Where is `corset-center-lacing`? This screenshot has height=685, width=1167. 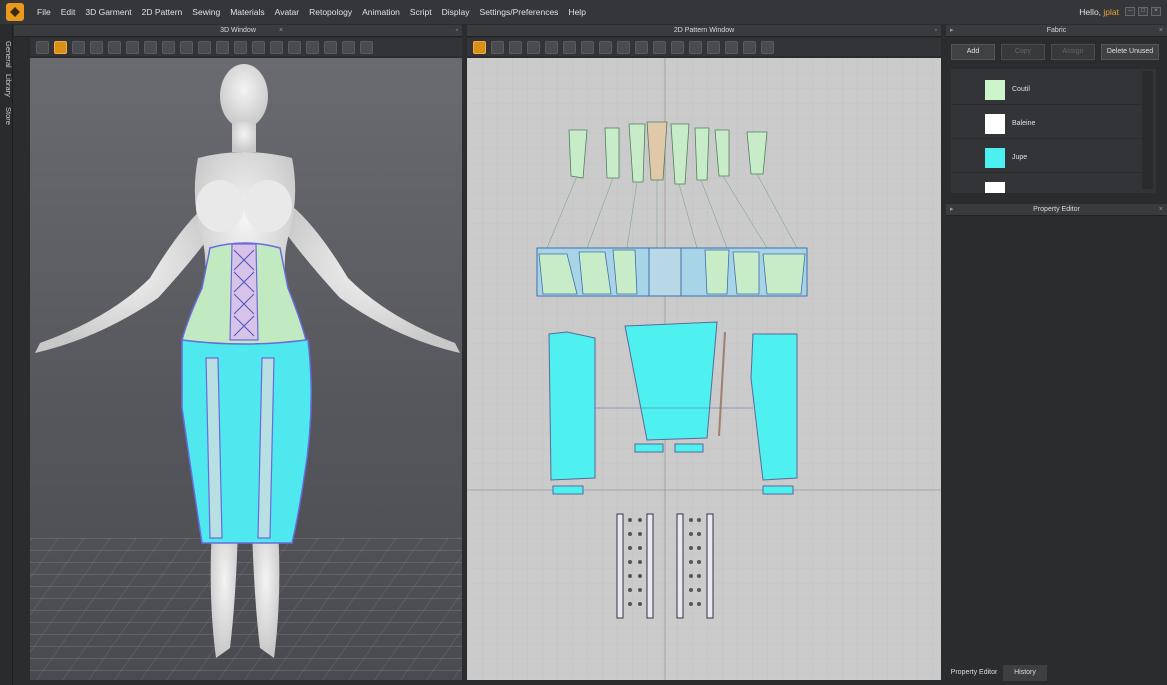
corset-center-lacing is located at coordinates (665, 272).